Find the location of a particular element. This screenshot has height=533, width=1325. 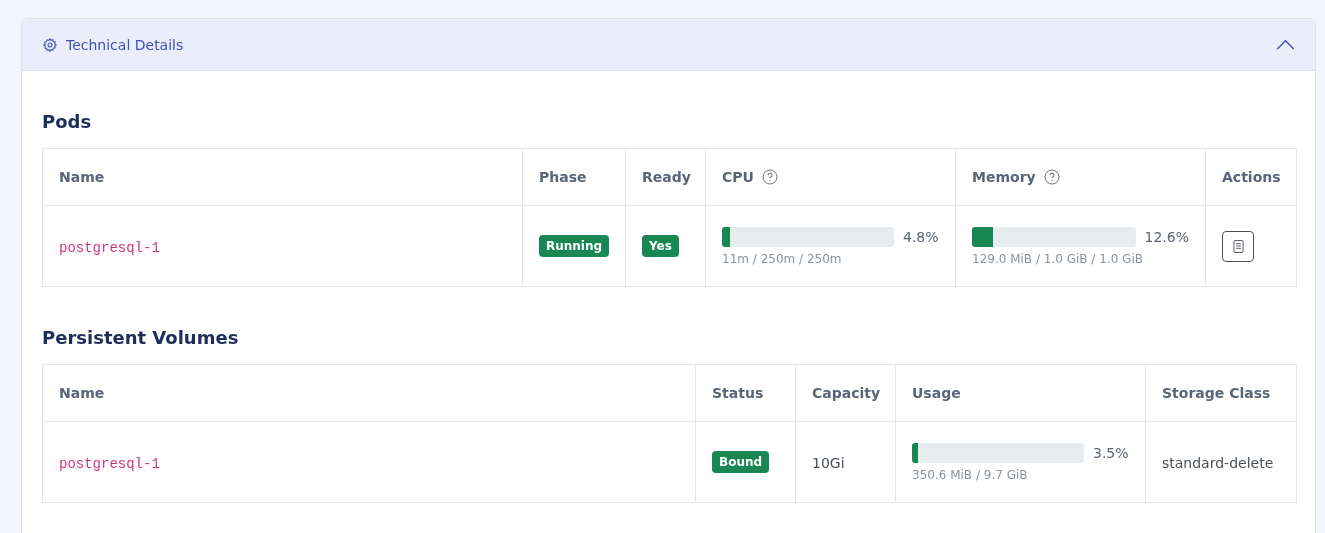

usage-detail: 11m / 250m / 250m is located at coordinates (782, 258).